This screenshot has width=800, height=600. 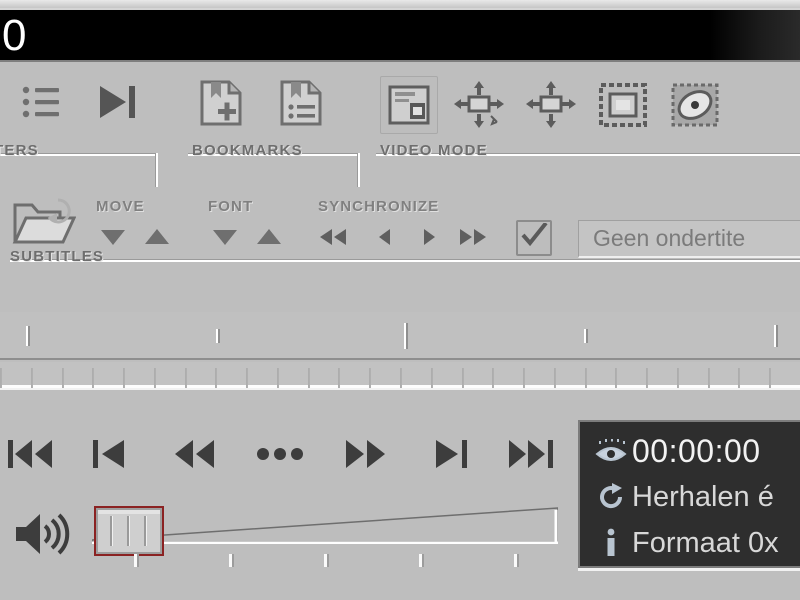 I want to click on subtitles-group-caption: SUBTITLES, so click(x=57, y=256).